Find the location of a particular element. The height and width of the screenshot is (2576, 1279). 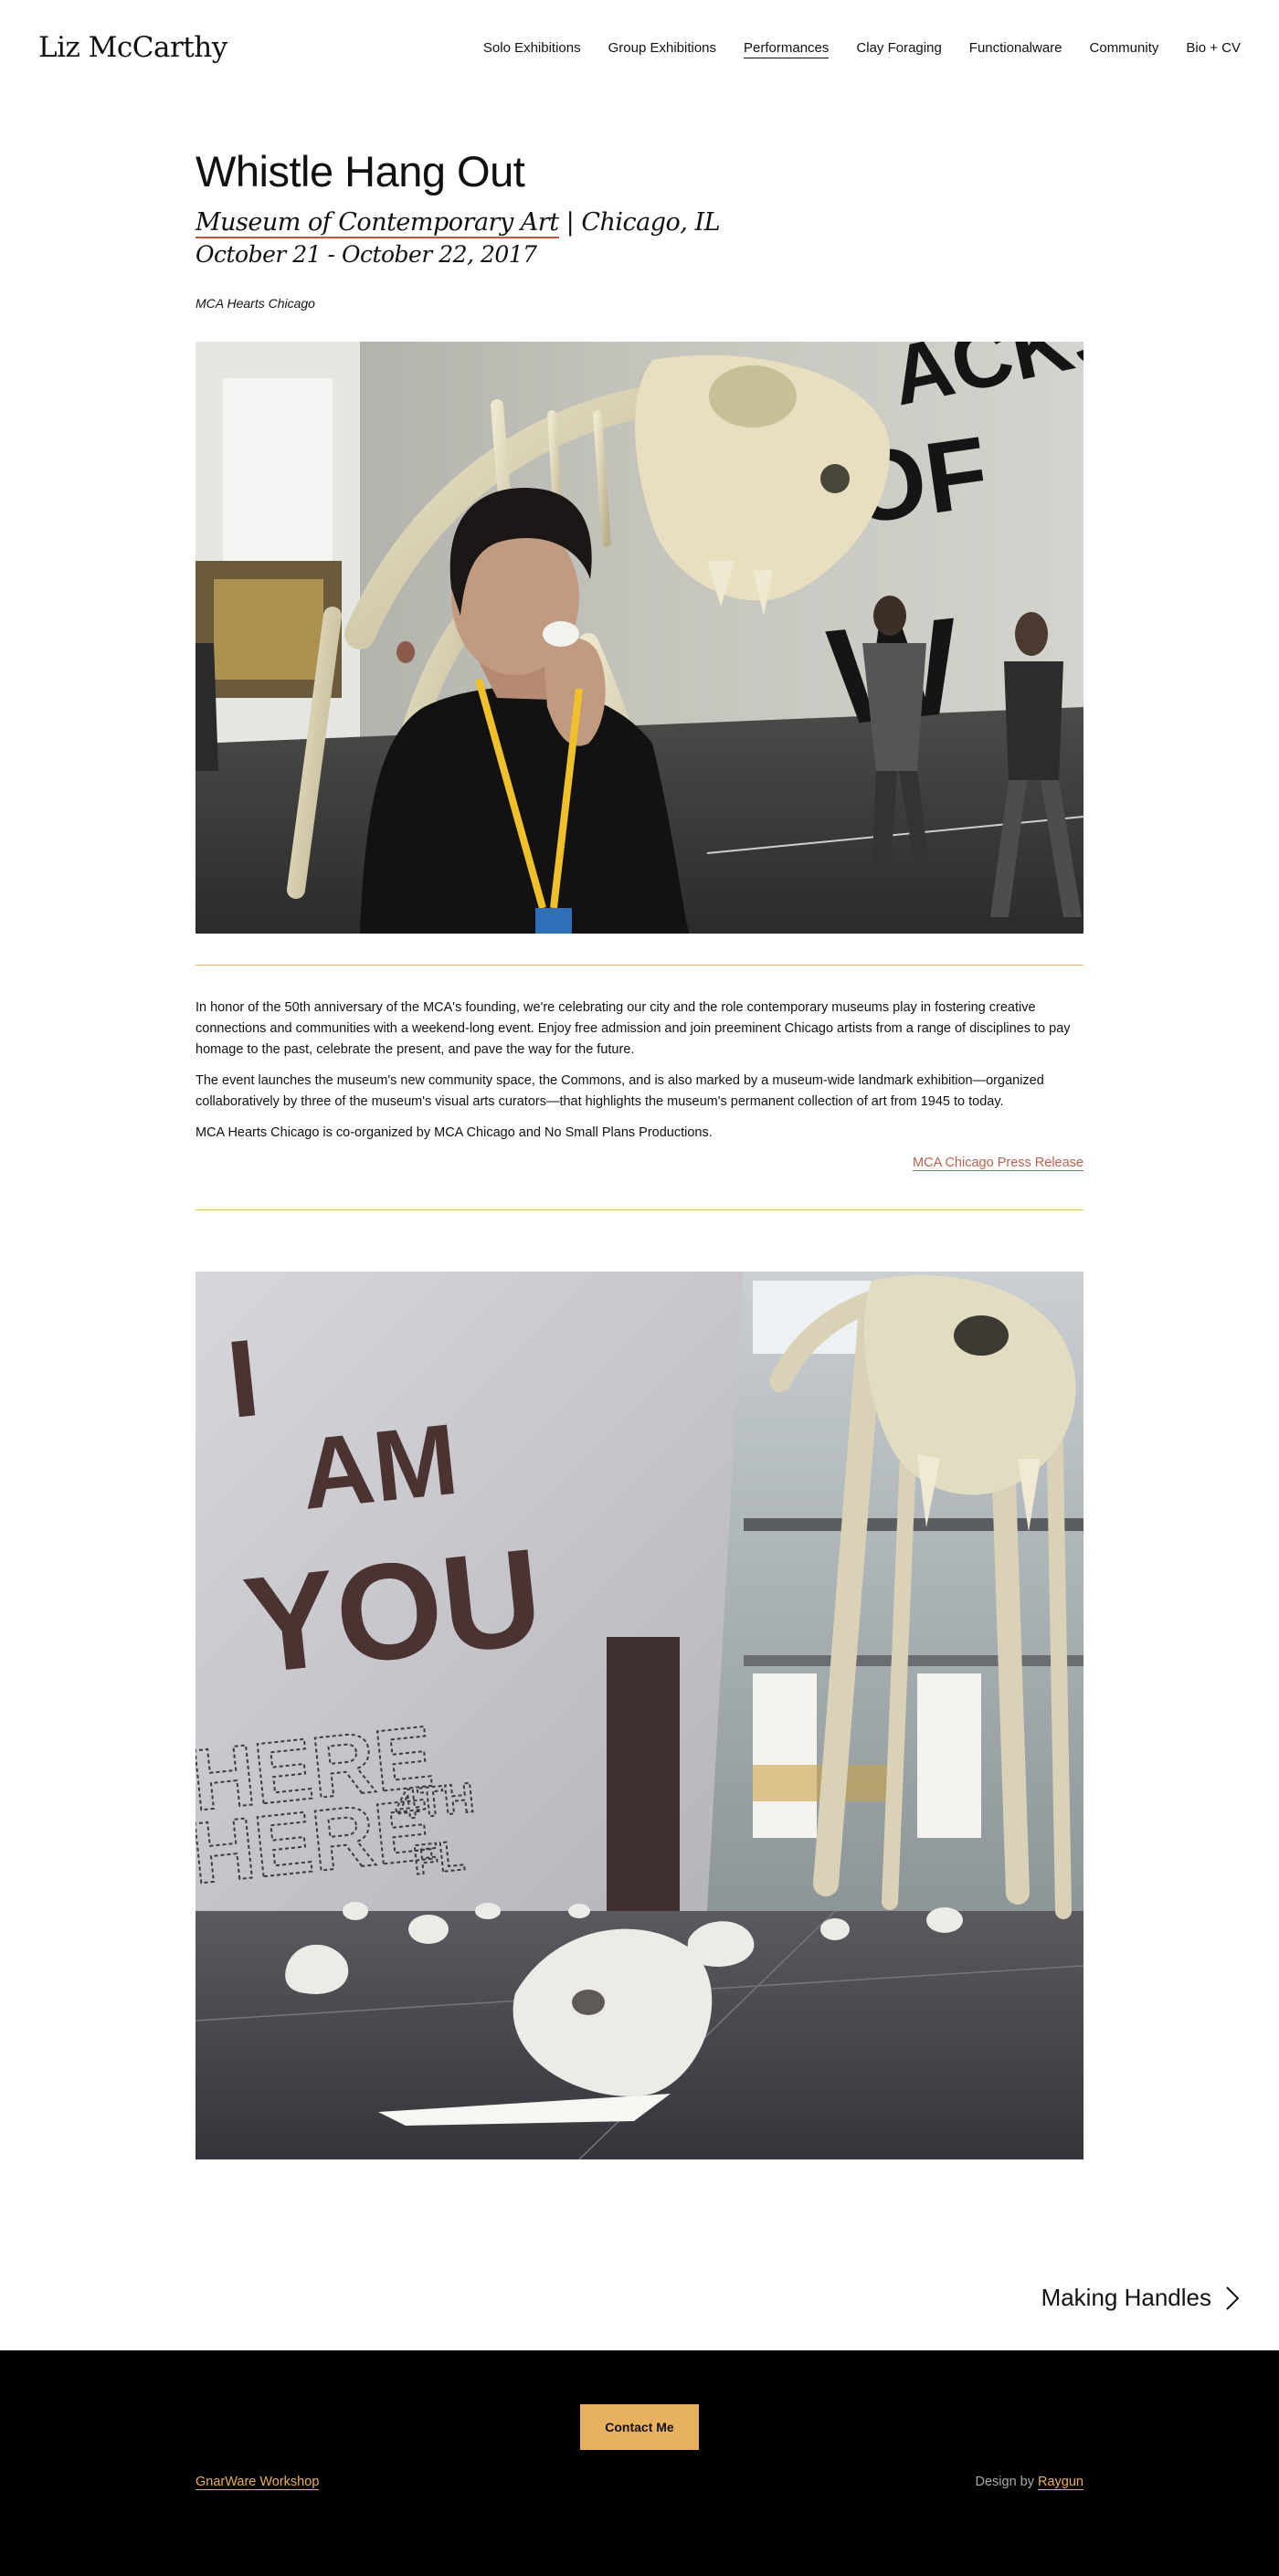

design-credit: Design by Raygun is located at coordinates (1029, 2482).